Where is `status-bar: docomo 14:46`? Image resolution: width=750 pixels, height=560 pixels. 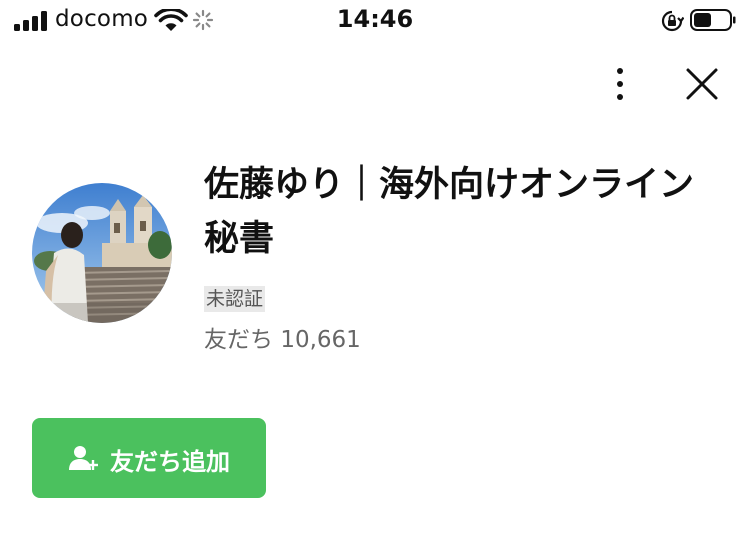
status-bar: docomo 14:46 is located at coordinates (375, 20).